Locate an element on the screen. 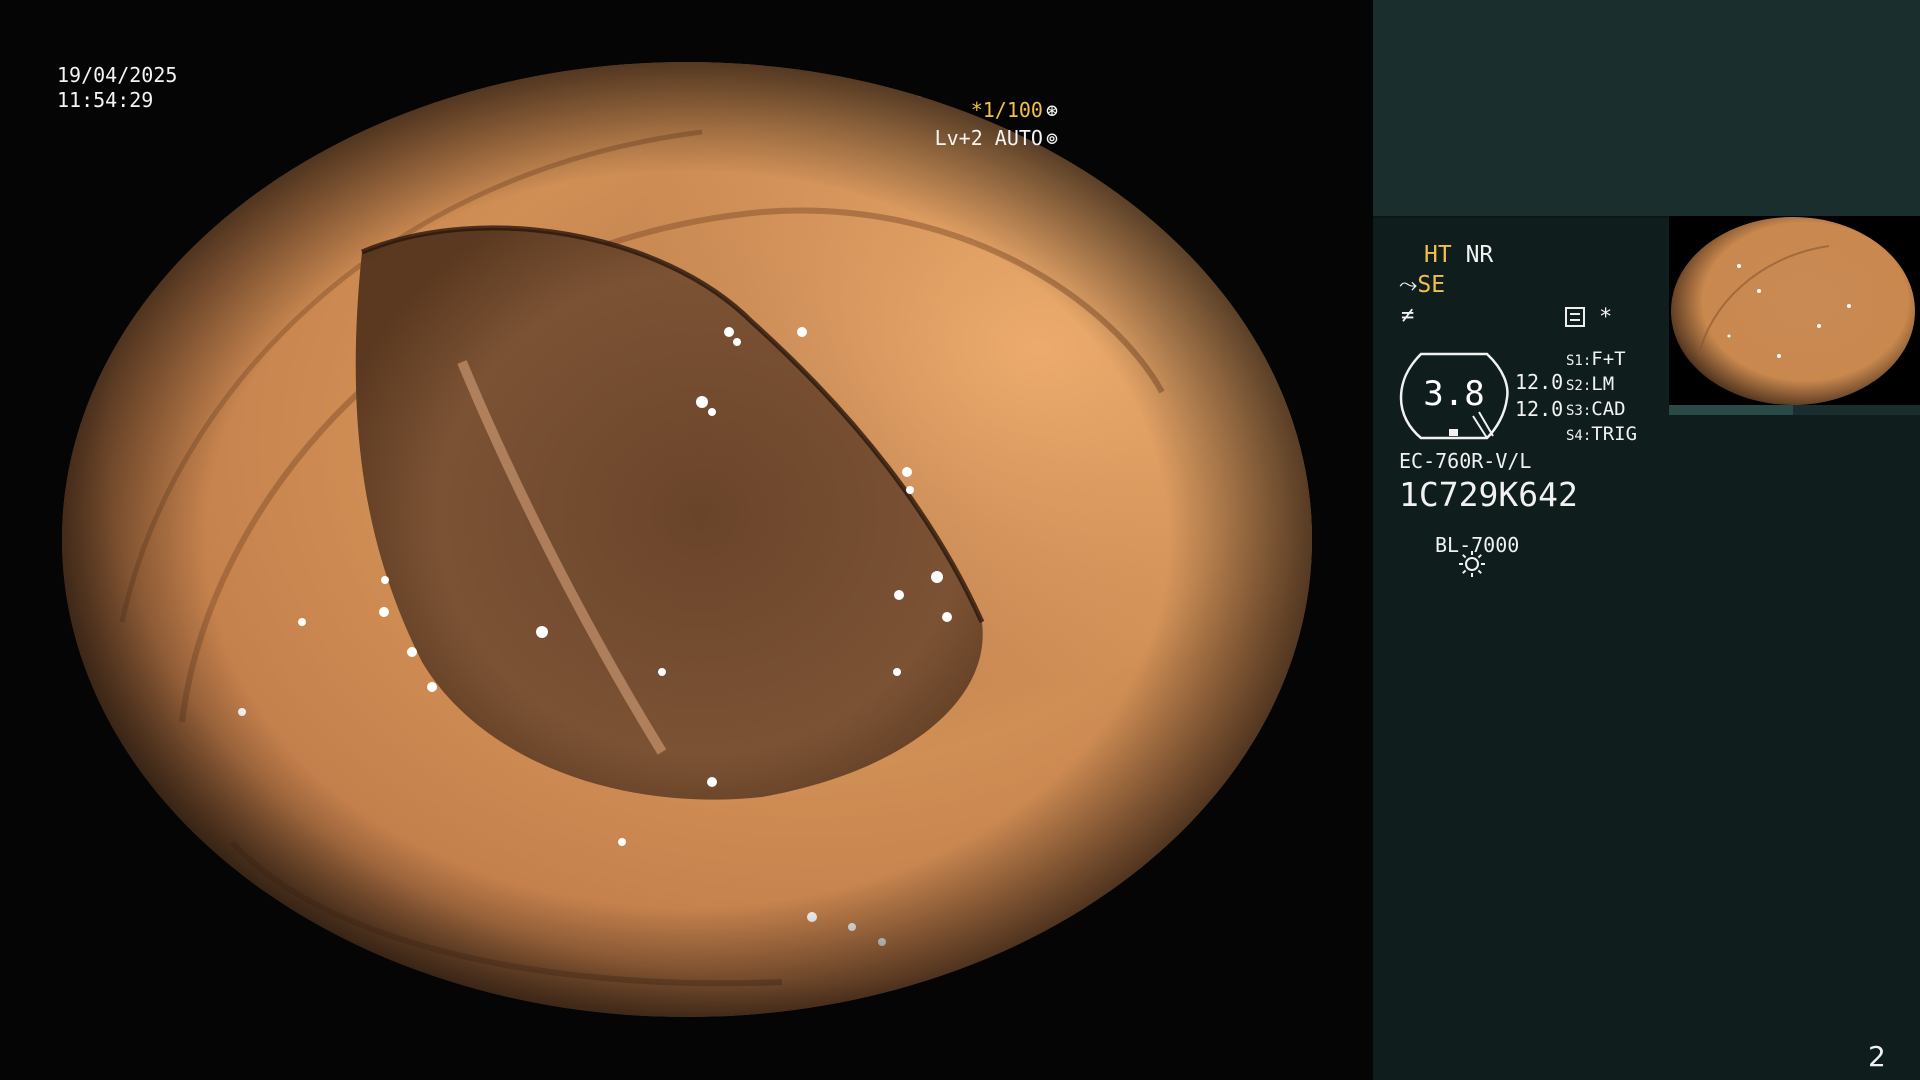 The height and width of the screenshot is (1080, 1920). light-source-icon is located at coordinates (1442, 554).